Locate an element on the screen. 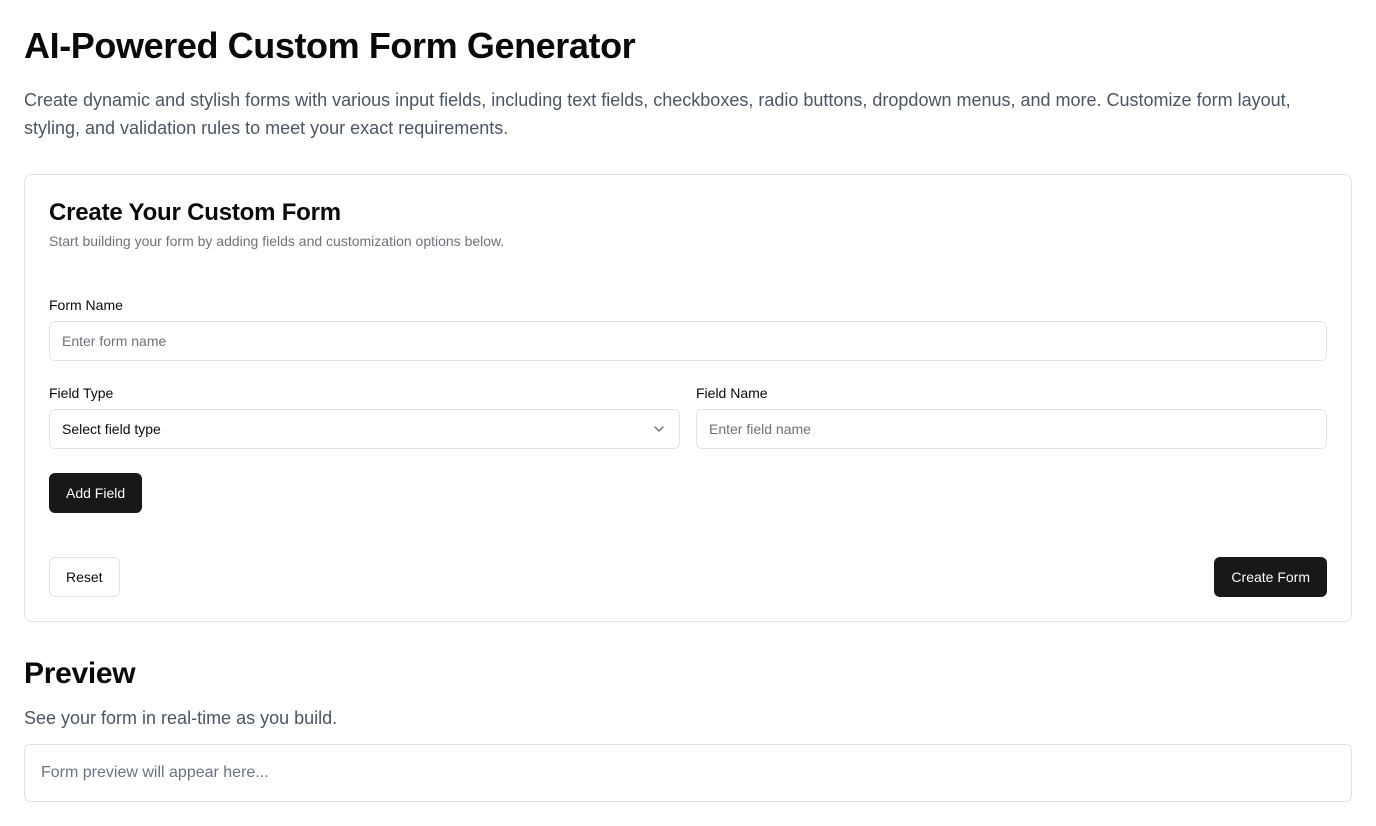  field-name-group: Field Name is located at coordinates (1011, 416).